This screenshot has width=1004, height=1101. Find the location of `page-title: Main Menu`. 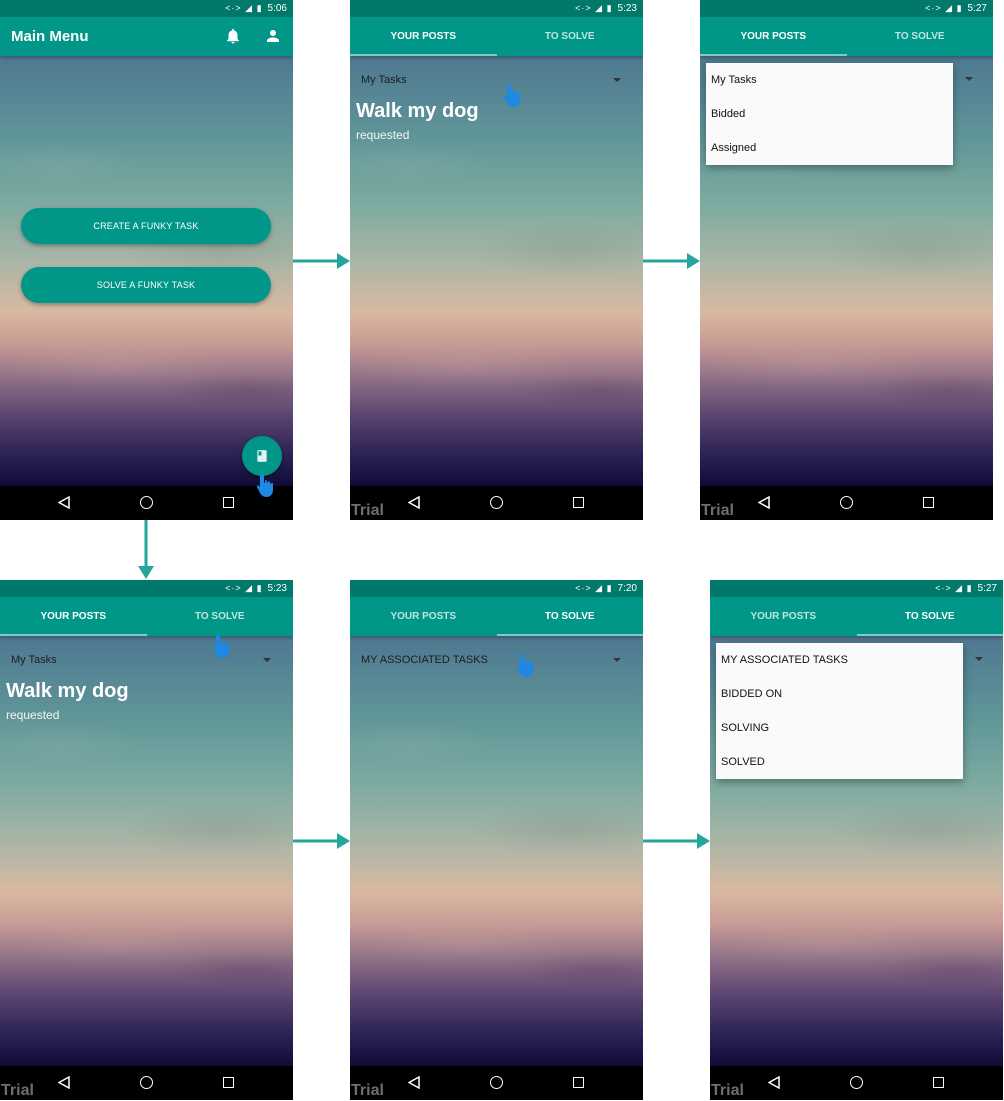

page-title: Main Menu is located at coordinates (50, 36).